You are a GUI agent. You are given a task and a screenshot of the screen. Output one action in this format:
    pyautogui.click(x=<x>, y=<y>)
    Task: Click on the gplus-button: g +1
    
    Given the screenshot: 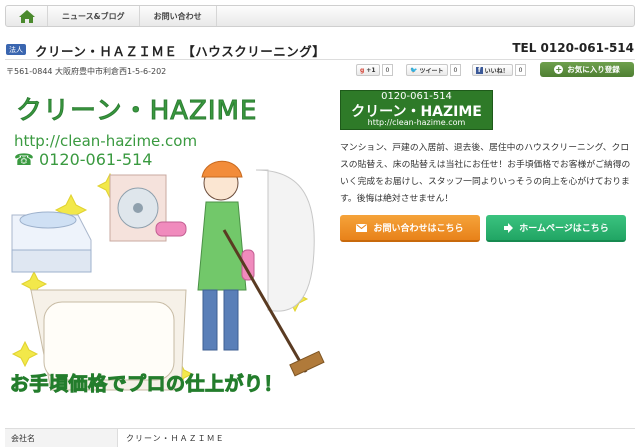 What is the action you would take?
    pyautogui.click(x=368, y=70)
    